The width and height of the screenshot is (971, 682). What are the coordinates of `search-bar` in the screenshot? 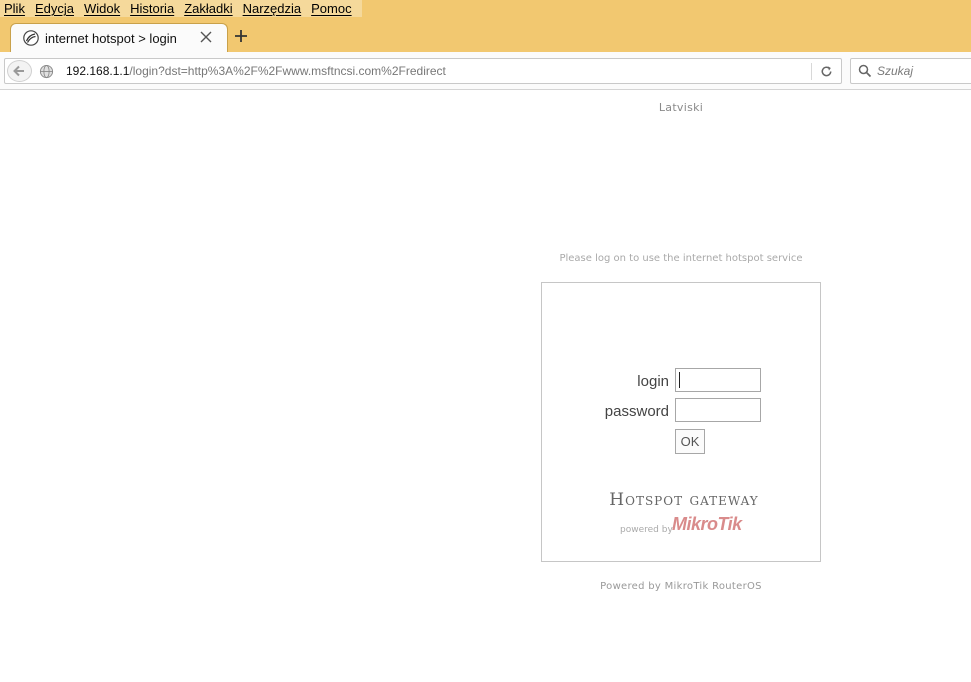 It's located at (910, 71).